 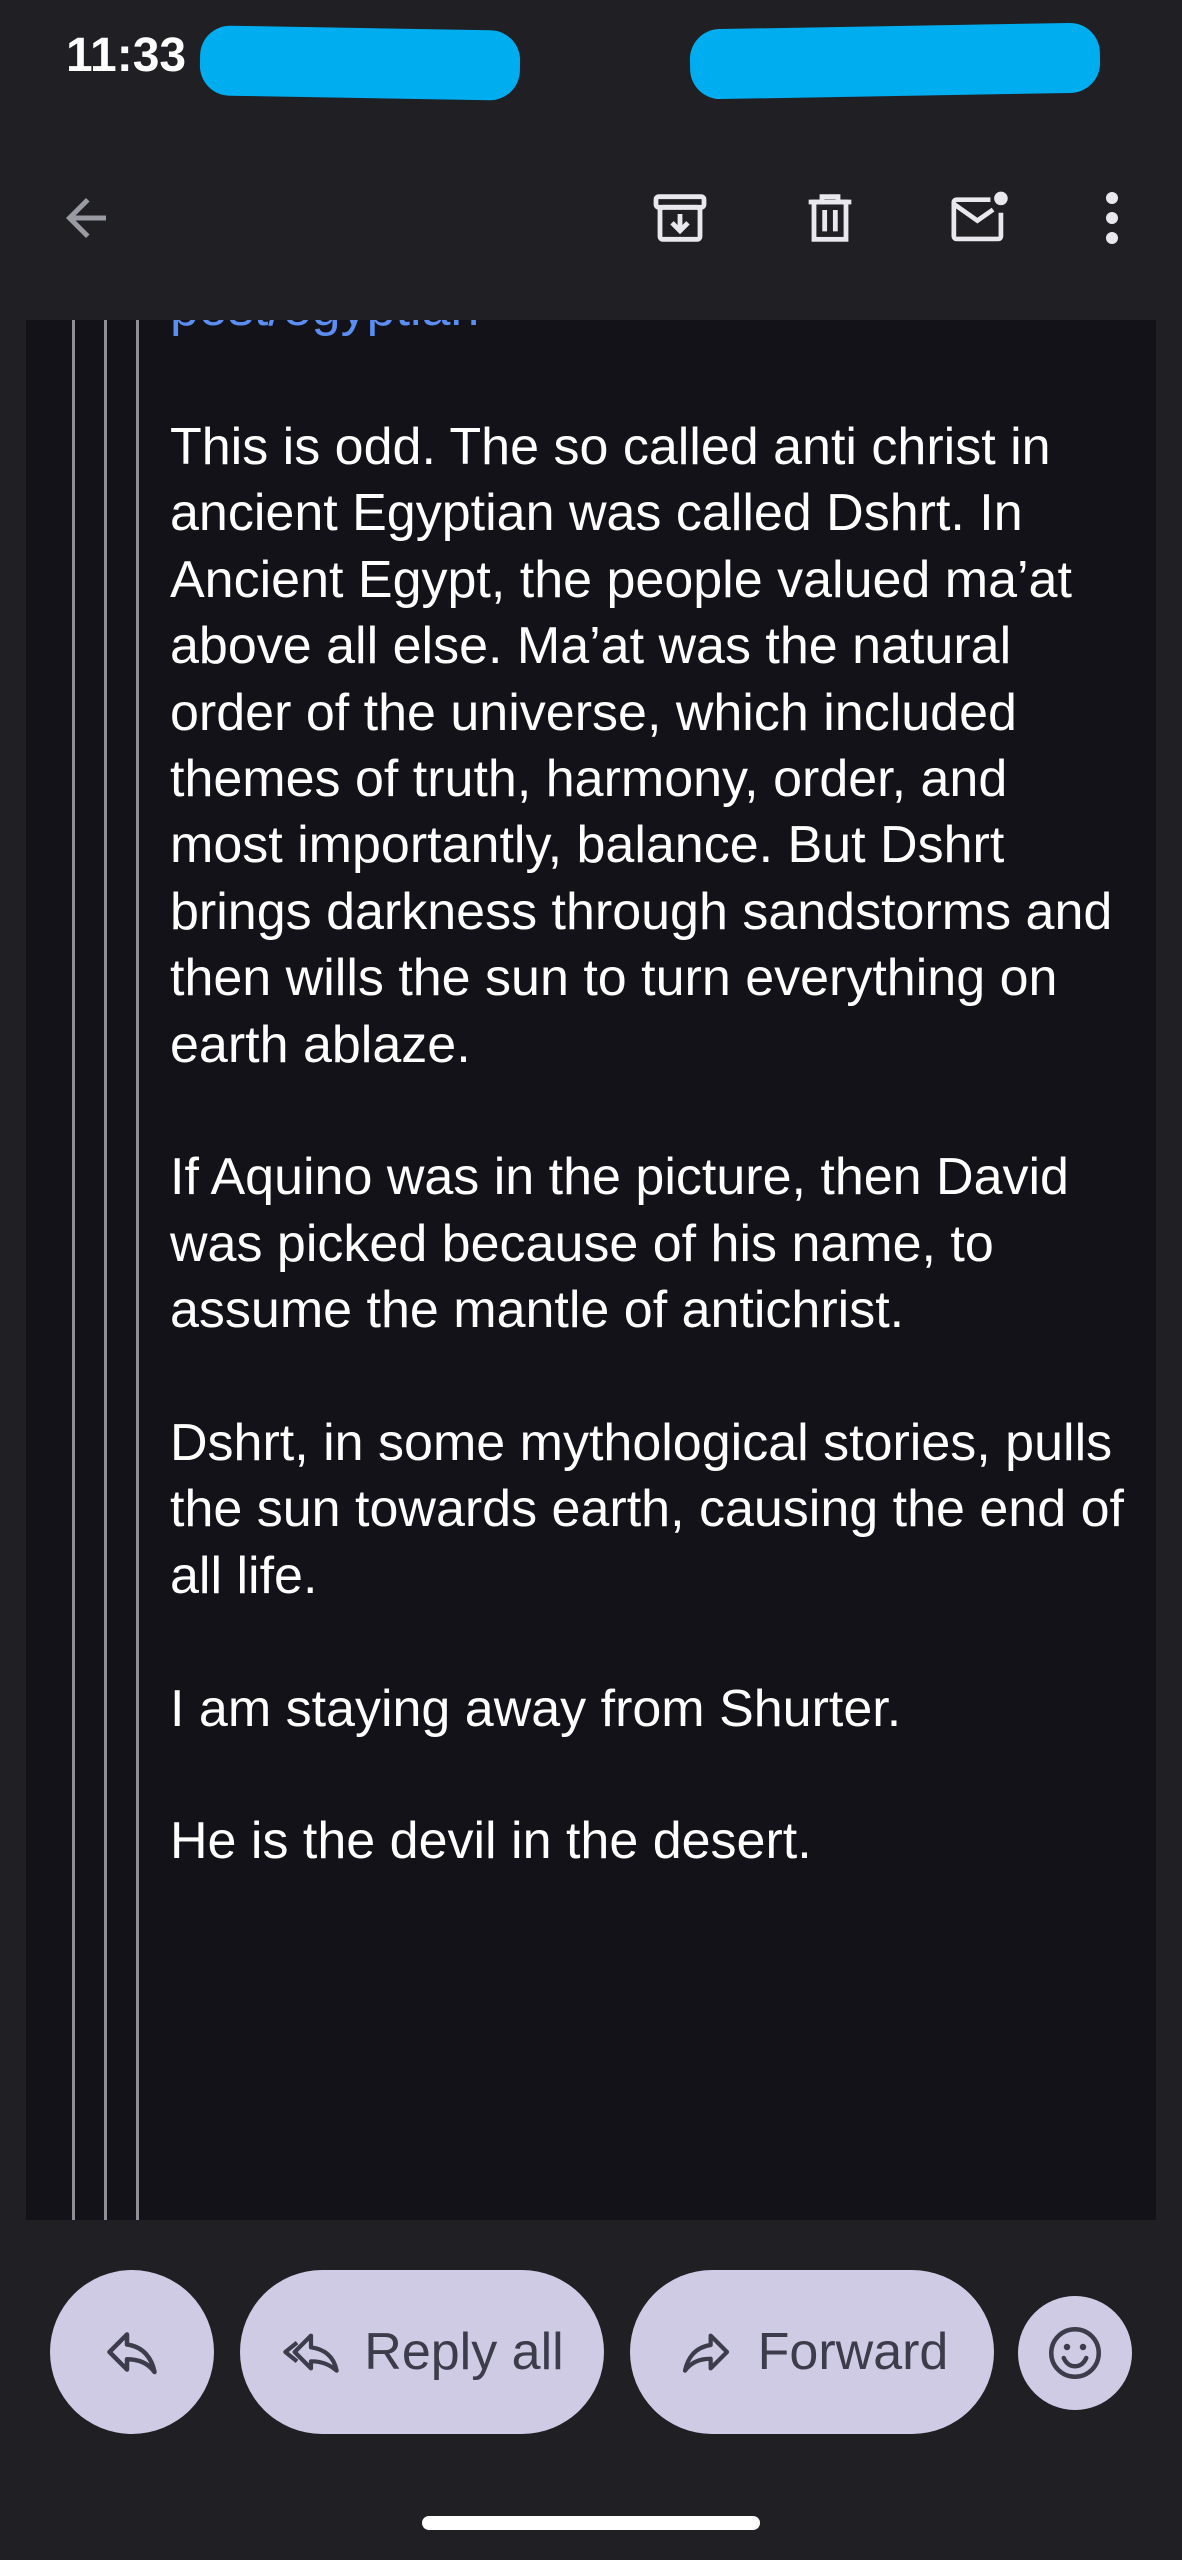 I want to click on mark-unread-icon, so click(x=979, y=216).